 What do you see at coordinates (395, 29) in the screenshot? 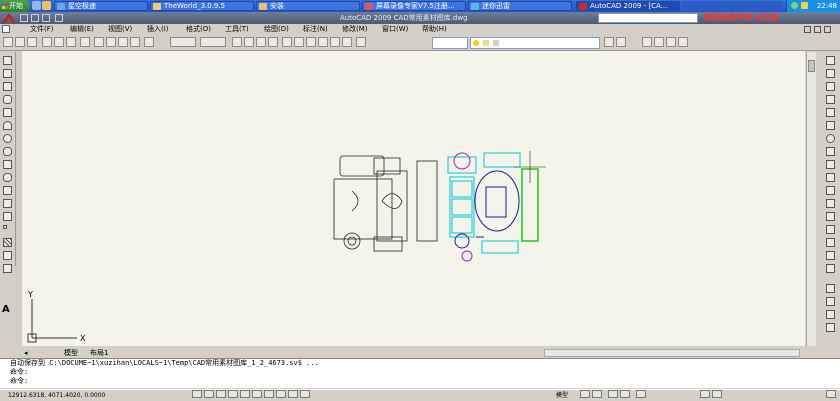
I see `menu-window: 窗口(W)` at bounding box center [395, 29].